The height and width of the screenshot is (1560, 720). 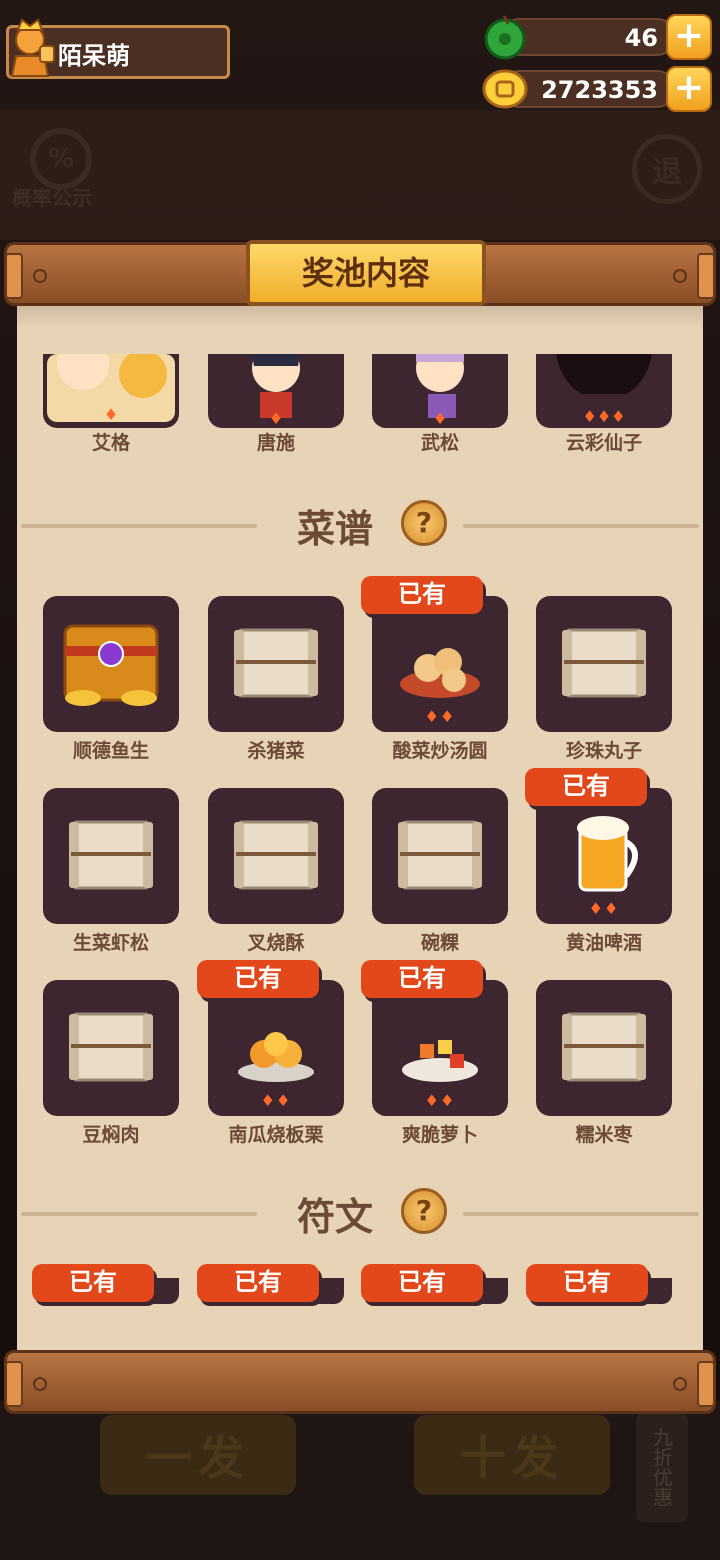 What do you see at coordinates (52, 196) in the screenshot?
I see `probability-label: 概率公示` at bounding box center [52, 196].